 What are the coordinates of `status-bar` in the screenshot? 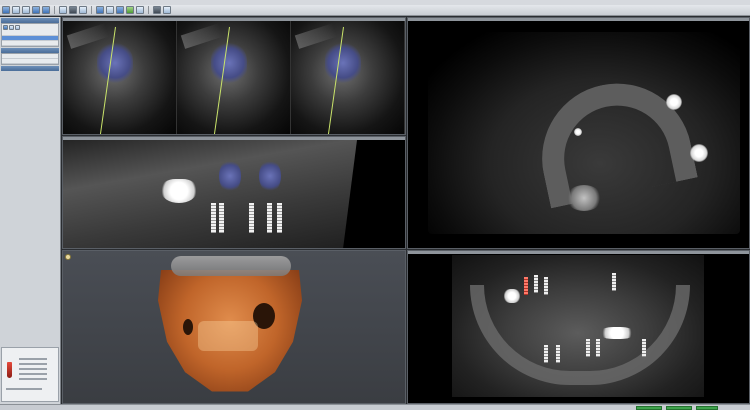 It's located at (375, 407).